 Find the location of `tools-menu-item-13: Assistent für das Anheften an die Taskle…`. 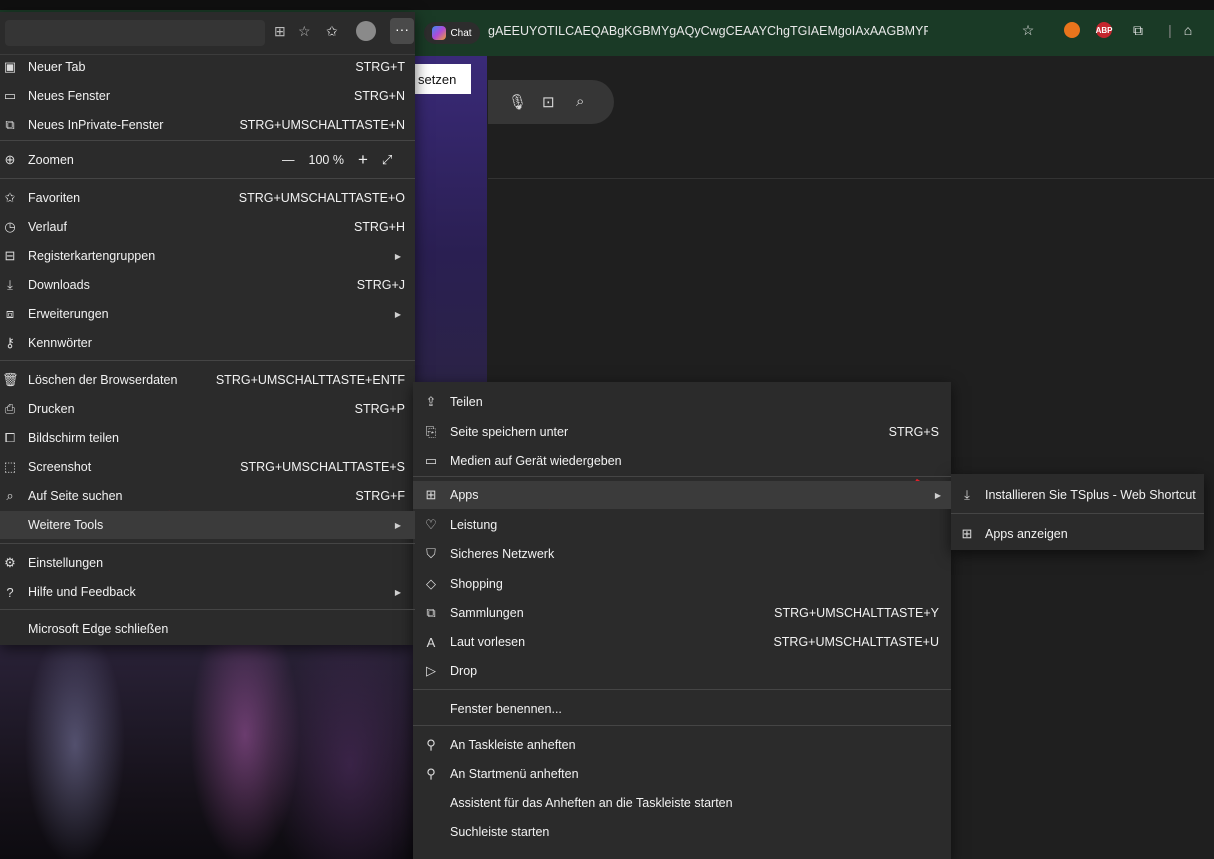

tools-menu-item-13: Assistent für das Anheften an die Taskle… is located at coordinates (682, 803).